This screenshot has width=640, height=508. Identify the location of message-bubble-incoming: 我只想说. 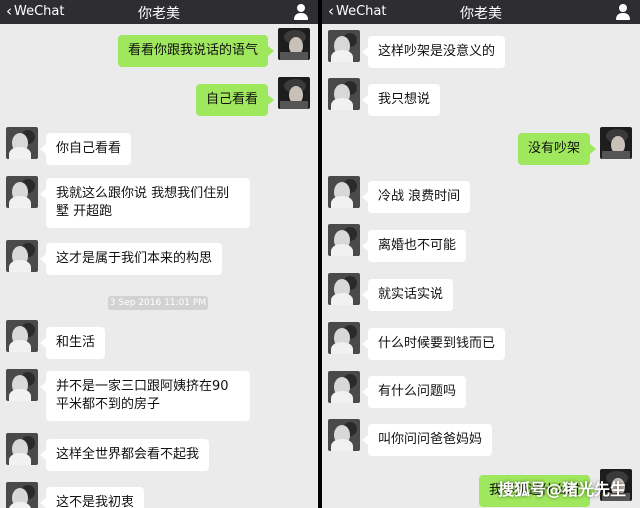
(401, 100).